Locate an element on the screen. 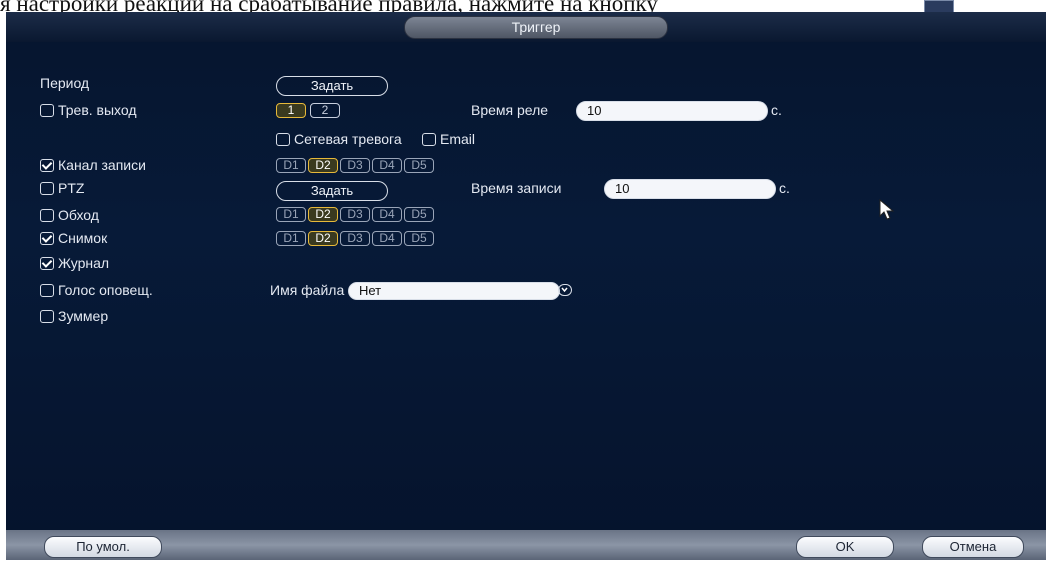  buzzer-checkbox is located at coordinates (47, 316).